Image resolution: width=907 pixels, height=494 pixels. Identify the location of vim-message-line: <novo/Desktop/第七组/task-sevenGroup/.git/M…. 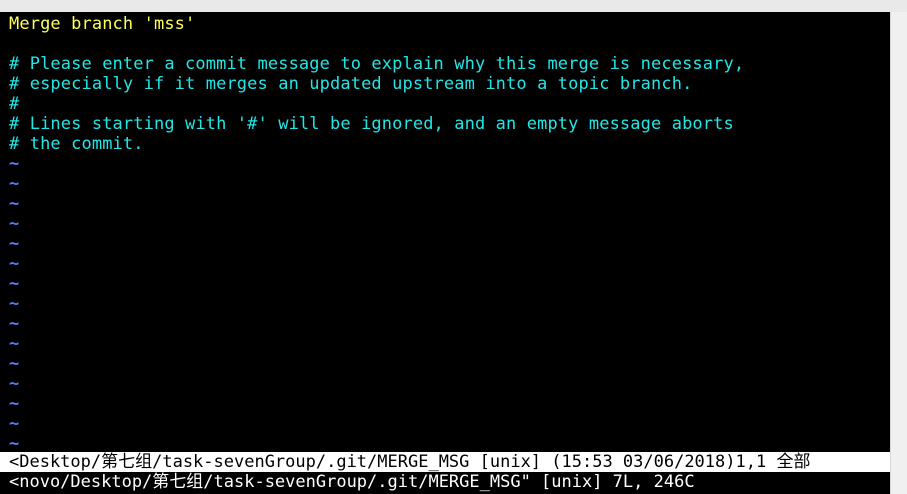
(445, 482).